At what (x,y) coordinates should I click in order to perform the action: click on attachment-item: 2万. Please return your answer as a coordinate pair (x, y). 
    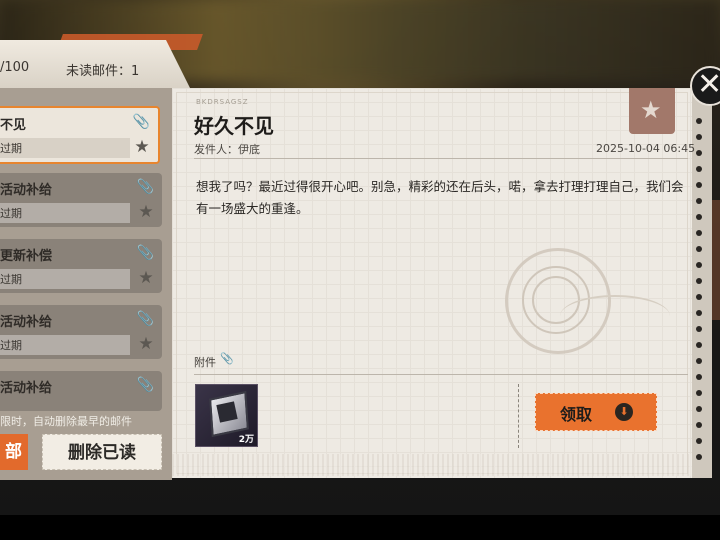
    Looking at the image, I should click on (226, 415).